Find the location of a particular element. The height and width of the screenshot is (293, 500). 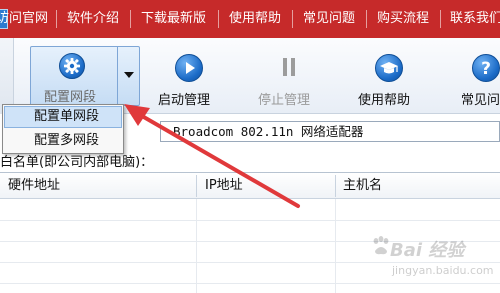

watermark-url: jingyan.baidu.com is located at coordinates (443, 270).